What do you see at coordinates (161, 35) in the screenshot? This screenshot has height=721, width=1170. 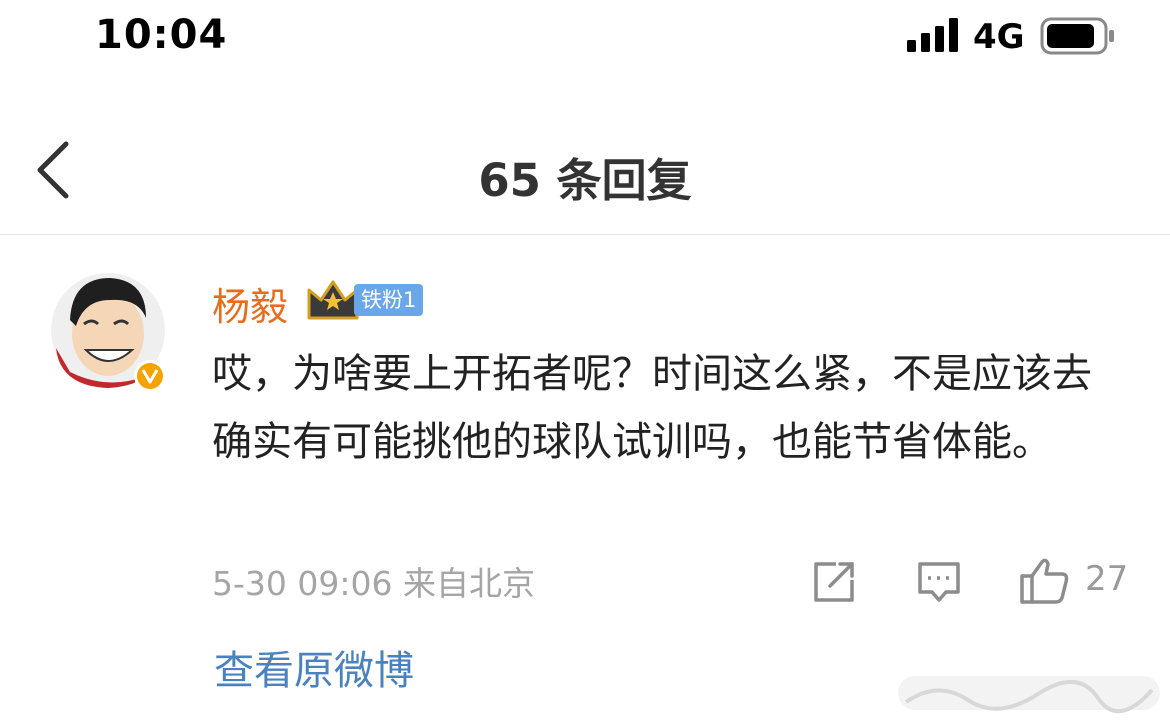 I see `status-time: 10:04` at bounding box center [161, 35].